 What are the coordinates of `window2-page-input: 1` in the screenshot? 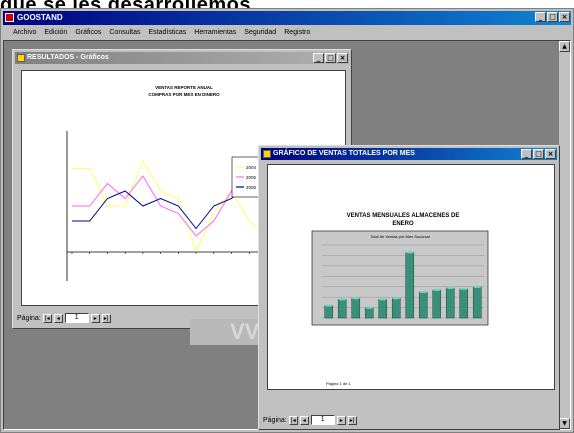 It's located at (322, 420).